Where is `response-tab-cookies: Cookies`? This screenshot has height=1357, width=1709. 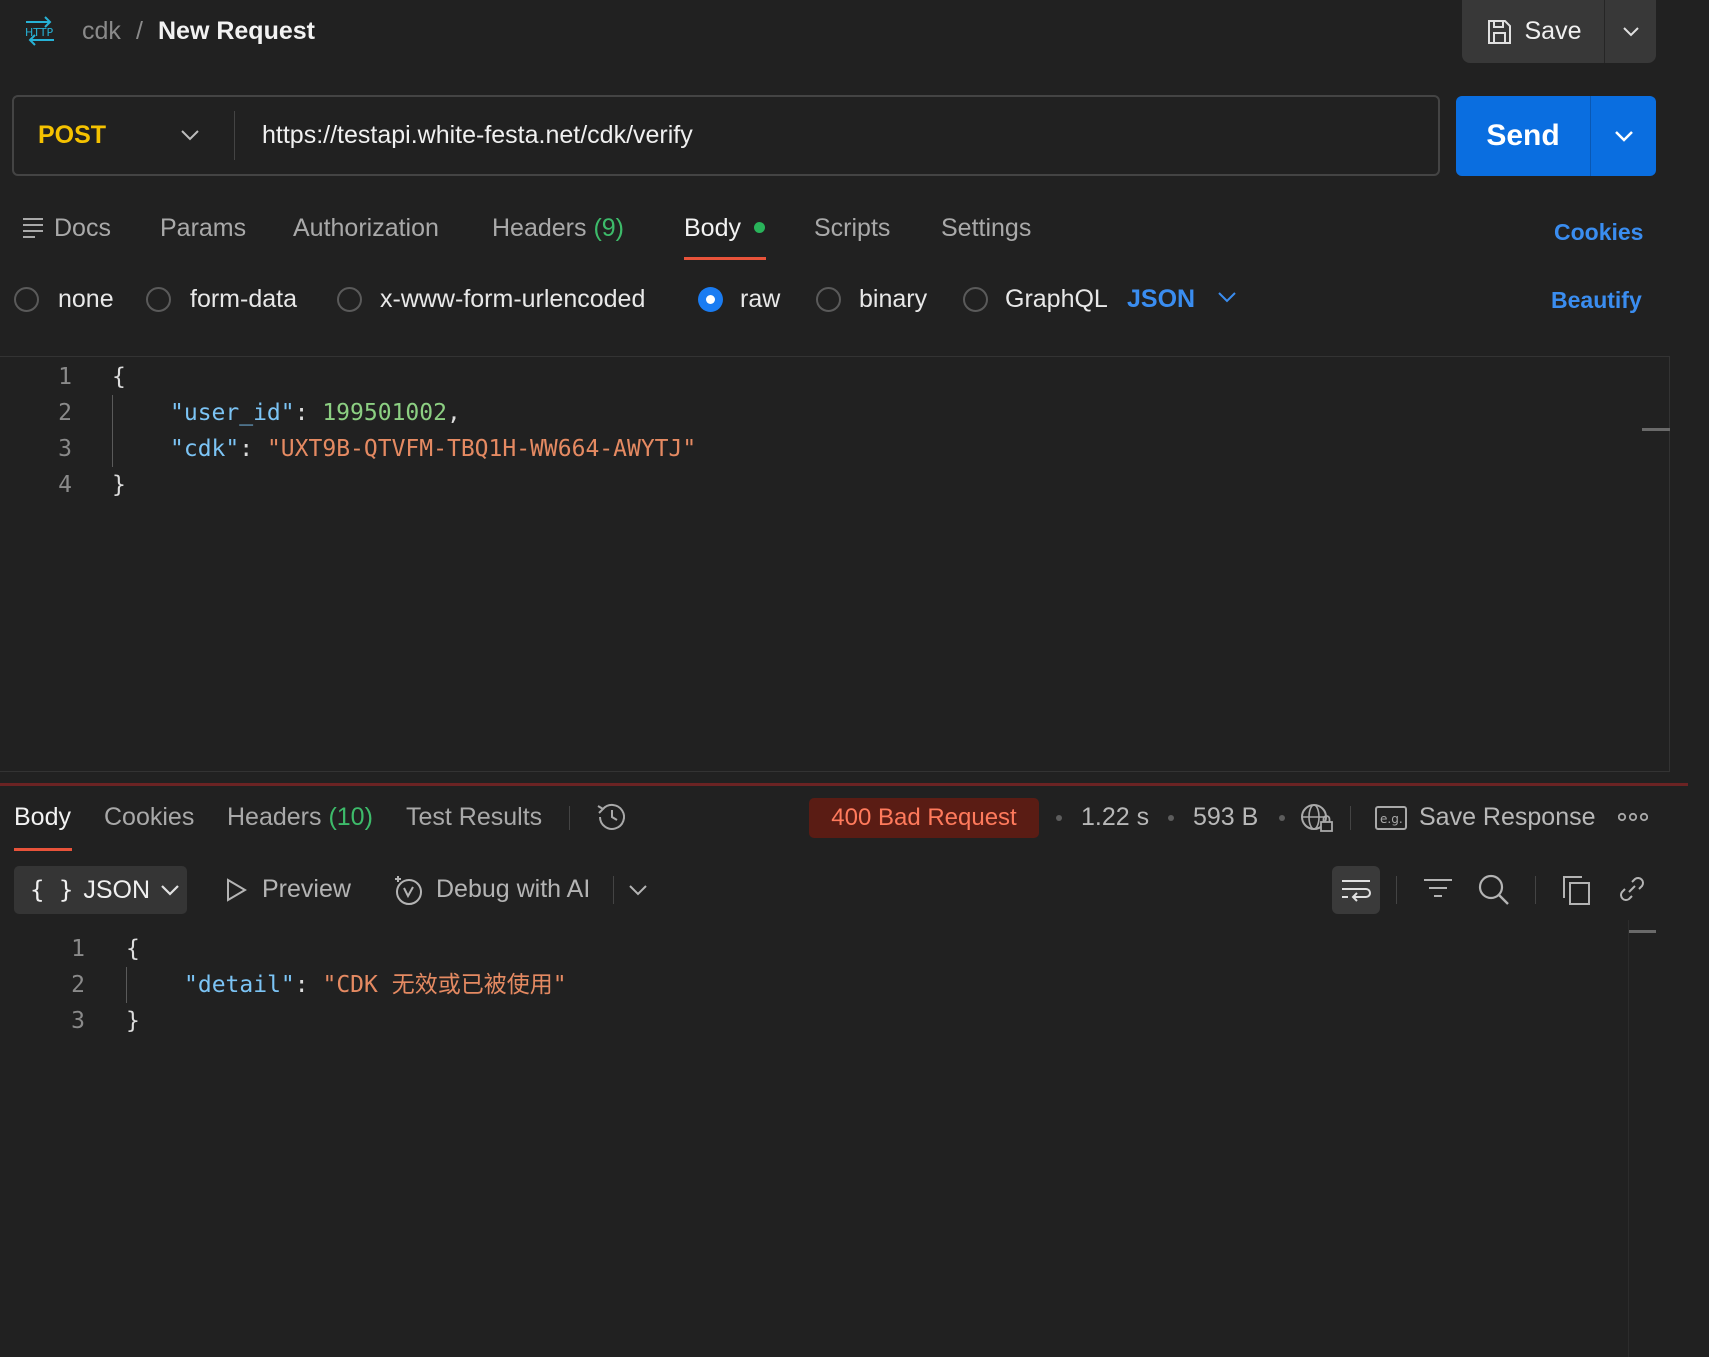
response-tab-cookies: Cookies is located at coordinates (149, 817).